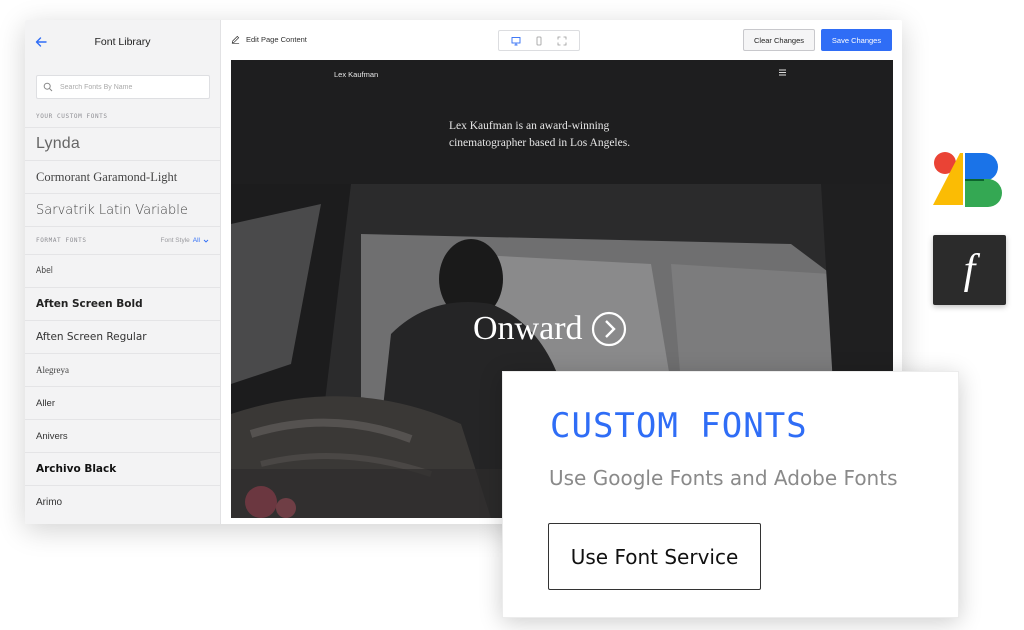  Describe the element at coordinates (608, 329) in the screenshot. I see `chevron-right-circle-icon` at that location.